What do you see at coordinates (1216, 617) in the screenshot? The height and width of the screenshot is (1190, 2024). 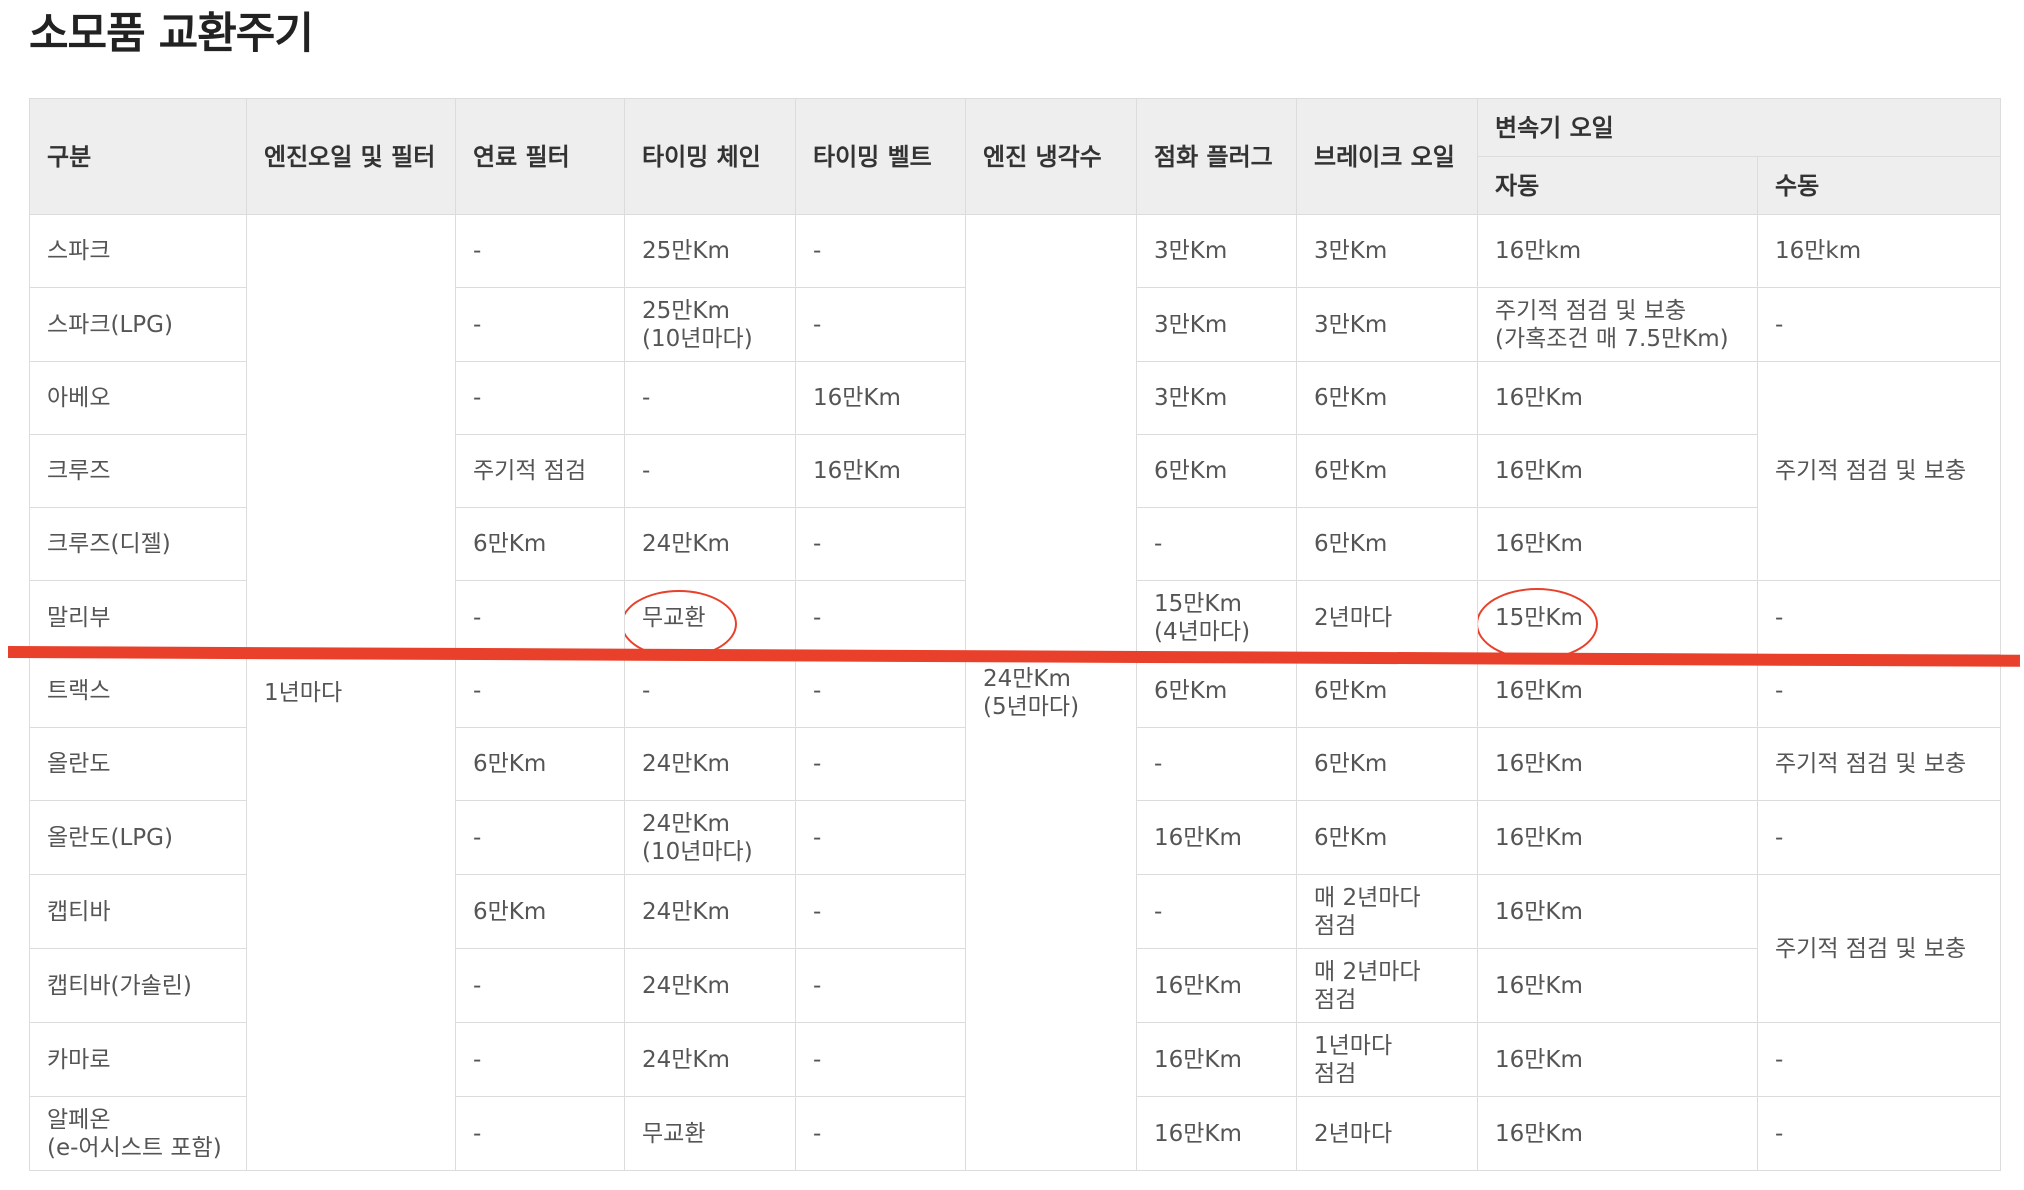 I see `cell-spark-plug: 15만Km (4년마다)` at bounding box center [1216, 617].